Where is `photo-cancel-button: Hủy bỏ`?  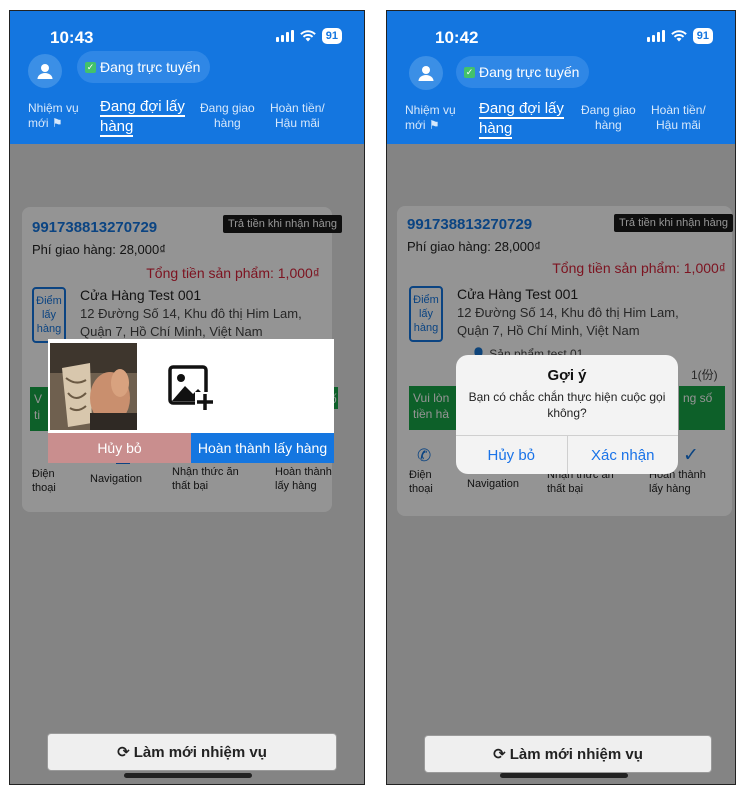 photo-cancel-button: Hủy bỏ is located at coordinates (119, 448).